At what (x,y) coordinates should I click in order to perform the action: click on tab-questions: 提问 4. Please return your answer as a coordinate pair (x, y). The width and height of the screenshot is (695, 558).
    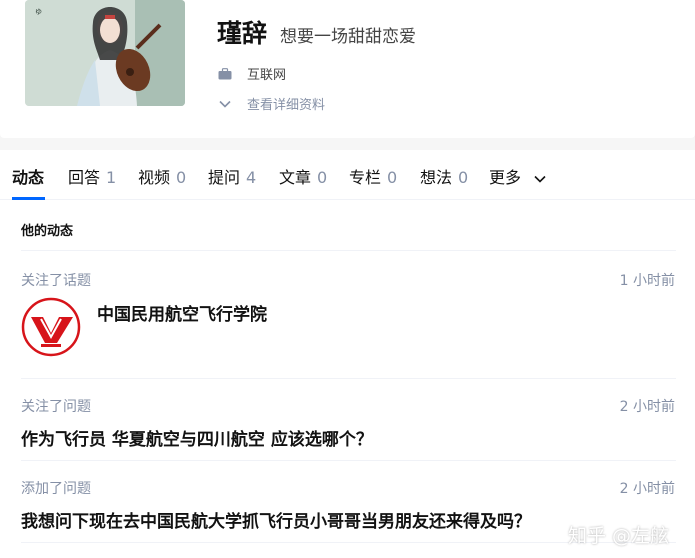
    Looking at the image, I should click on (232, 176).